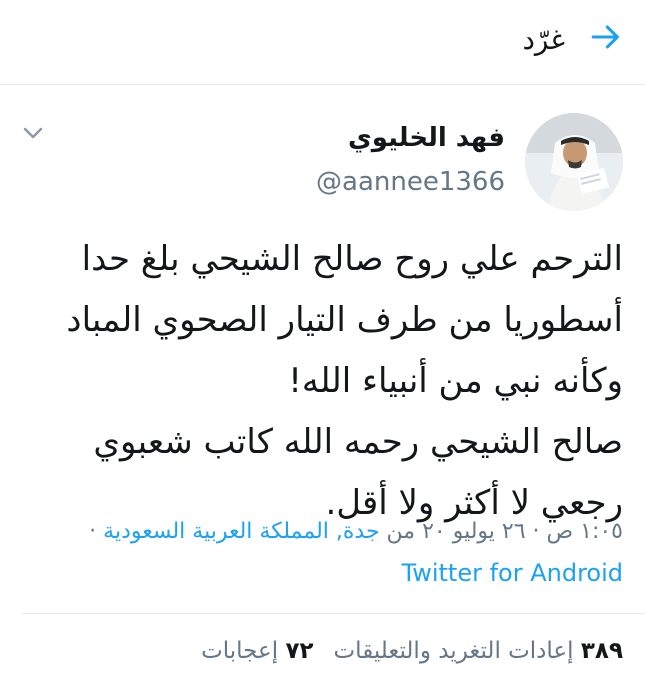 This screenshot has width=645, height=680. I want to click on tweet-line: صالح الشيحي رحمه الله كاتب شعبوي, so click(358, 442).